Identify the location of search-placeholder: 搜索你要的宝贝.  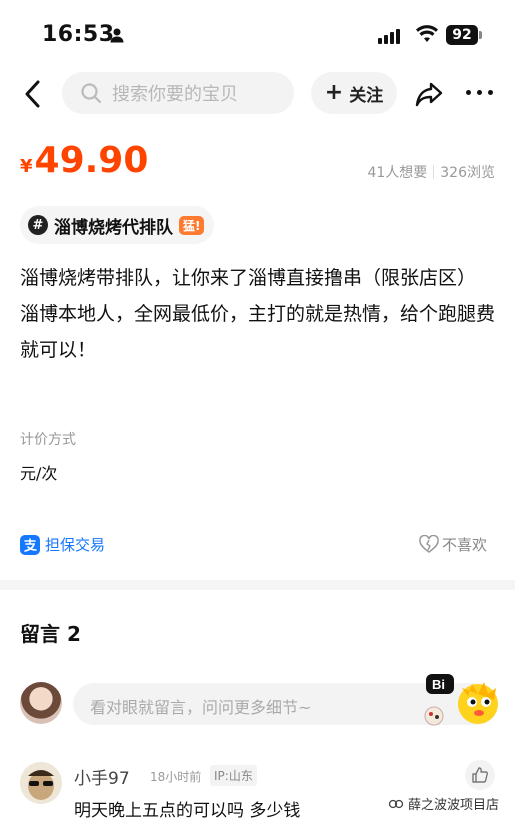
(175, 94).